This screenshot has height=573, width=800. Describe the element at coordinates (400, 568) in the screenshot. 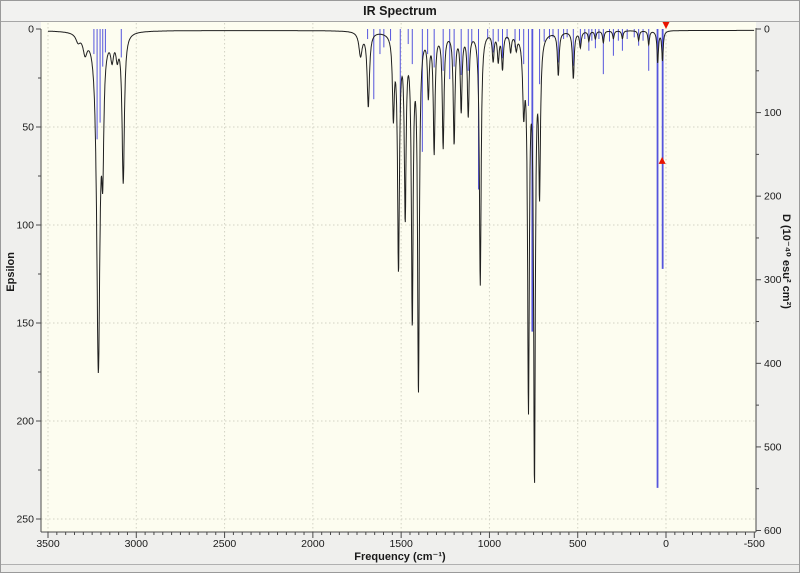

I see `status-bar` at that location.